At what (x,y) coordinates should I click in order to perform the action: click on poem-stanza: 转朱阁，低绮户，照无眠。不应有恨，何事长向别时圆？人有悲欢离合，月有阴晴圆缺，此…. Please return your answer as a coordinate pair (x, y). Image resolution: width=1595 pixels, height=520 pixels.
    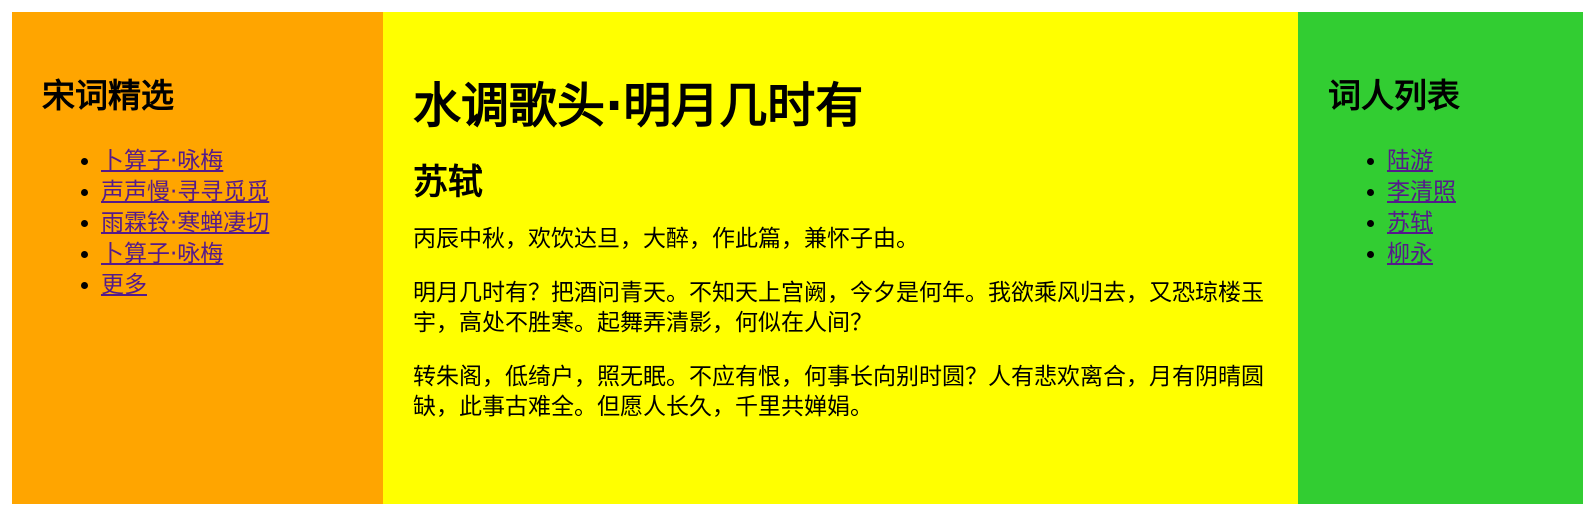
    Looking at the image, I should click on (838, 392).